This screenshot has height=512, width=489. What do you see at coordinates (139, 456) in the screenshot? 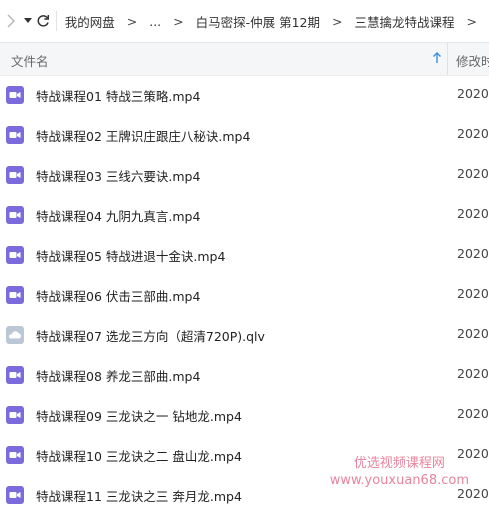
I see `file-name: 特战课程10 三龙诀之二 盘山龙.mp4` at bounding box center [139, 456].